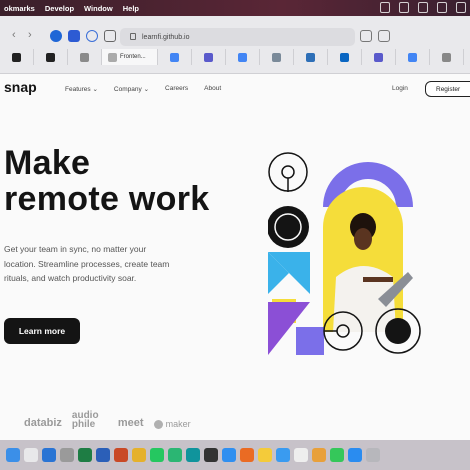  Describe the element at coordinates (13, 455) in the screenshot. I see `finder-icon` at that location.